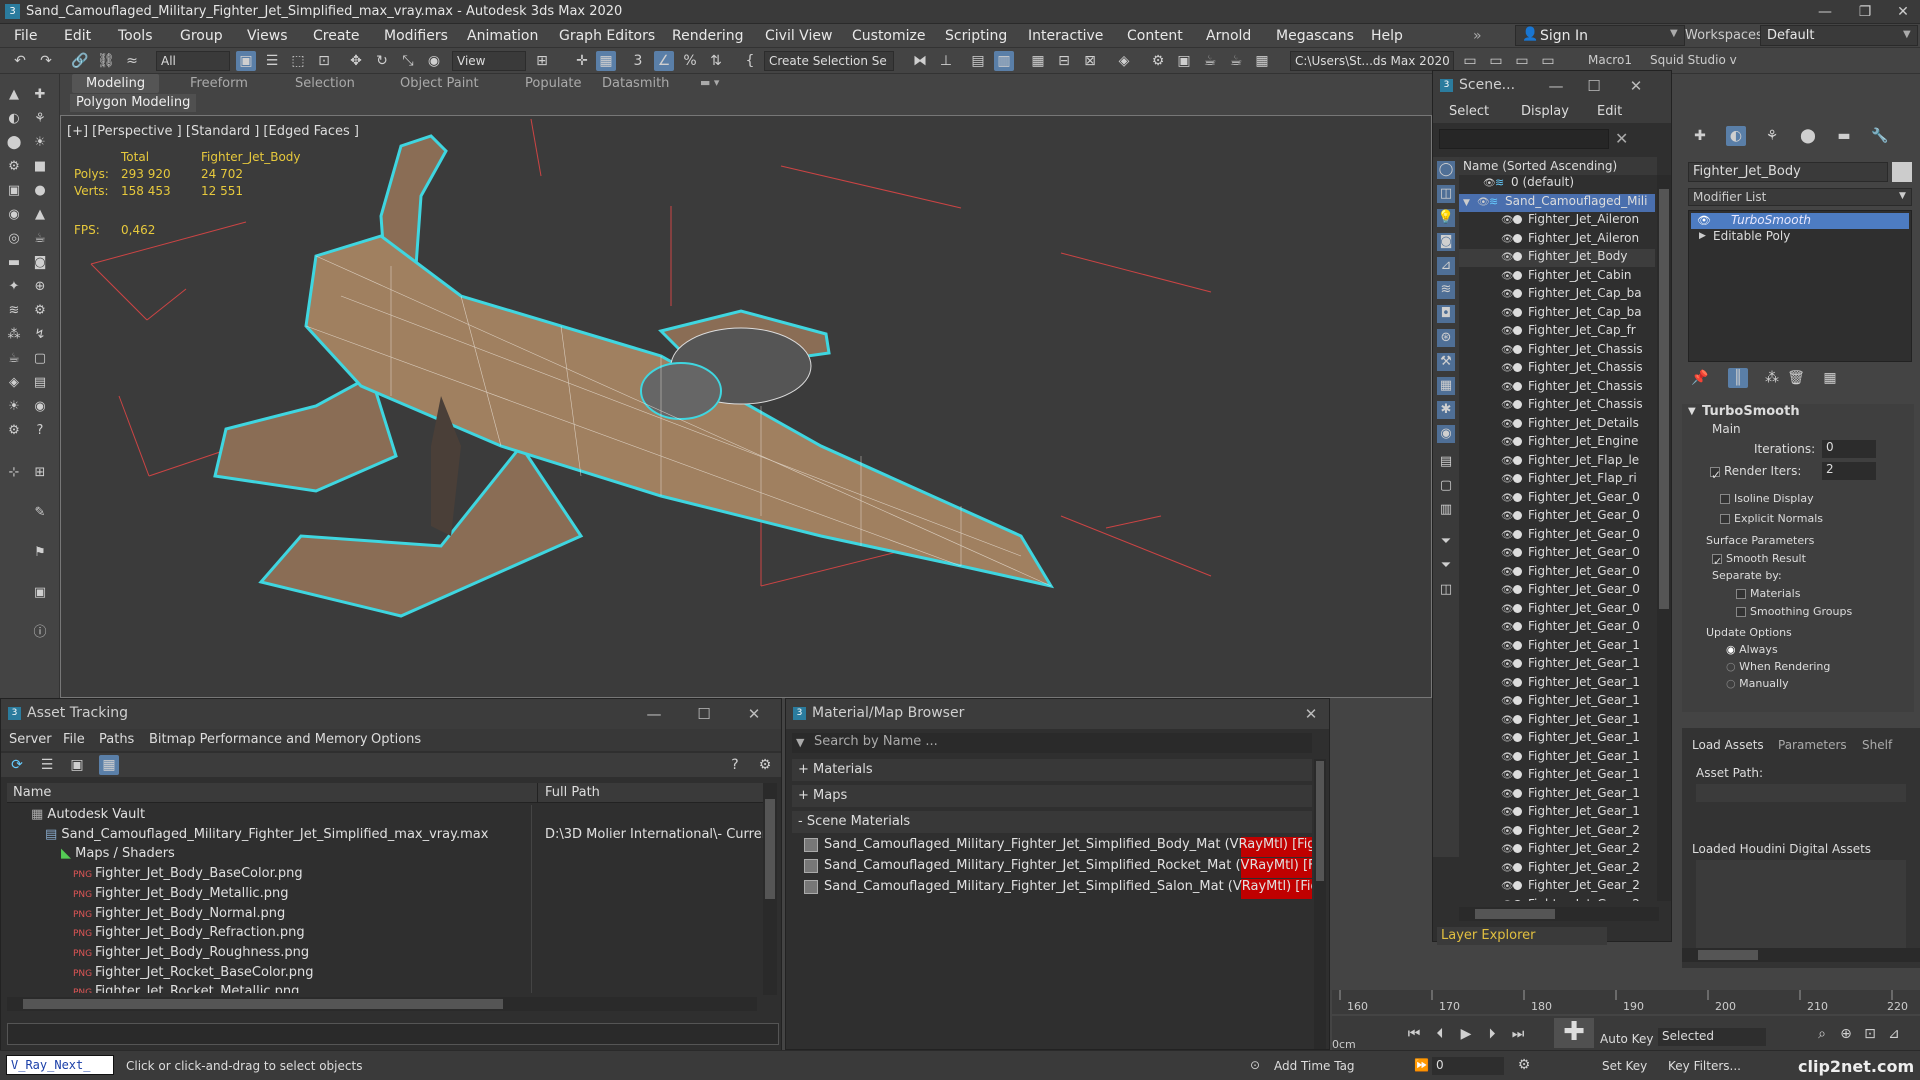 This screenshot has height=1080, width=1920. Describe the element at coordinates (267, 36) in the screenshot. I see `menu-views: Views` at that location.